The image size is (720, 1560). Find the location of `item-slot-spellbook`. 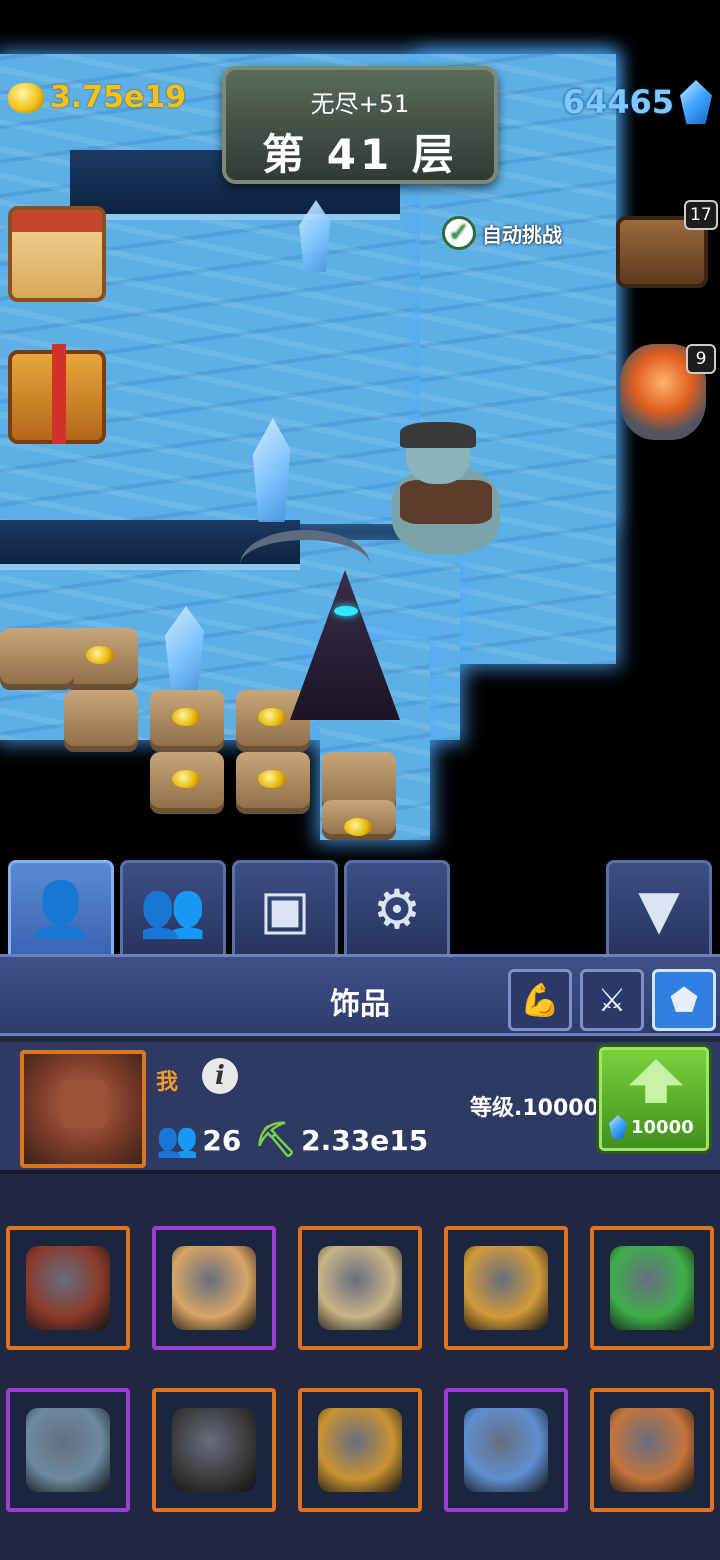

item-slot-spellbook is located at coordinates (68, 1288).